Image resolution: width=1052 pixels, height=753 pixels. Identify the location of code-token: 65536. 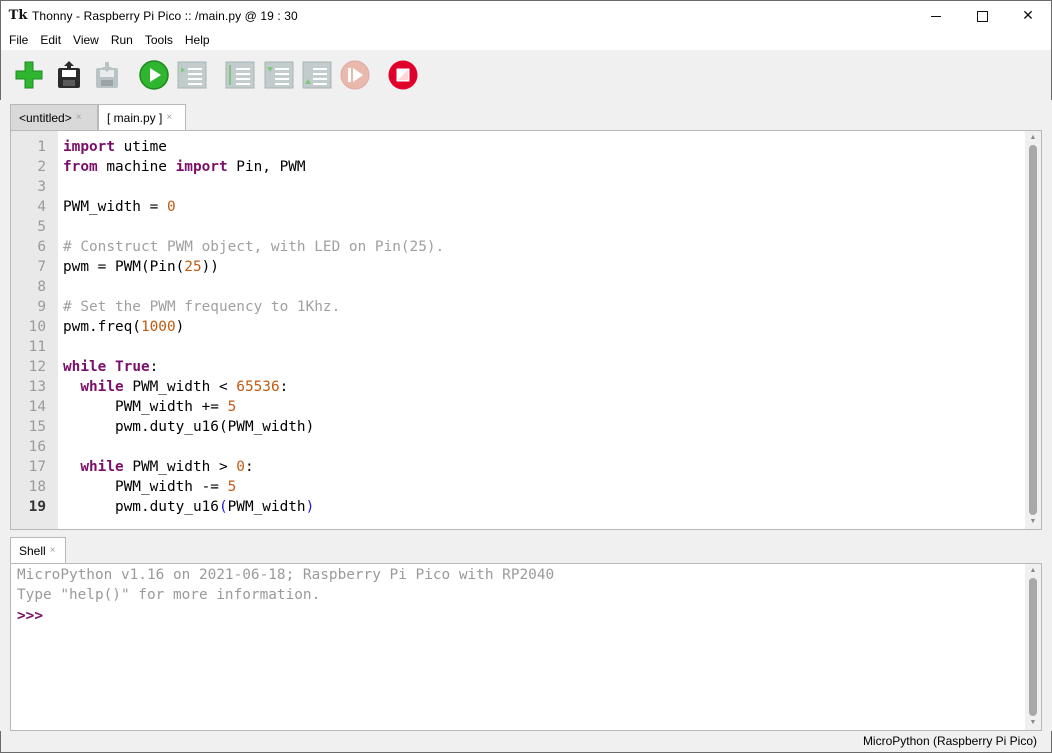
(258, 387).